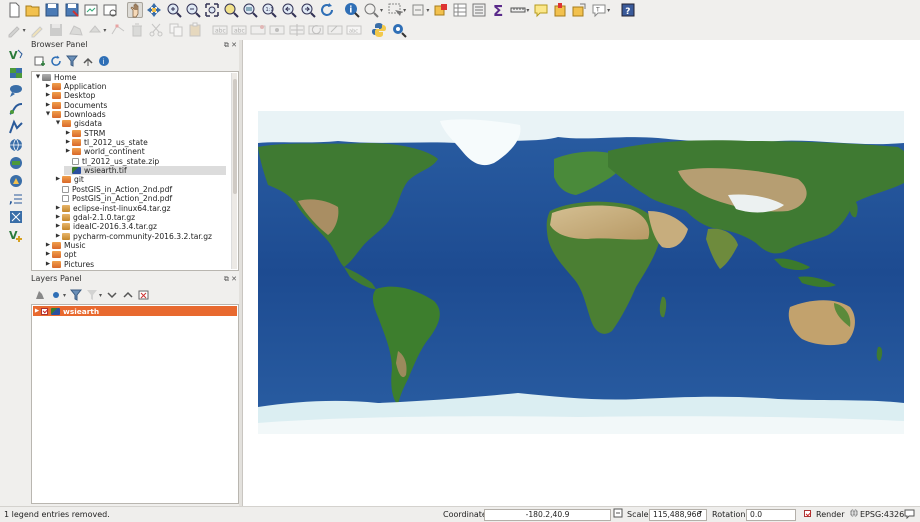 The height and width of the screenshot is (522, 920). Describe the element at coordinates (212, 10) in the screenshot. I see `zoom-full-icon` at that location.